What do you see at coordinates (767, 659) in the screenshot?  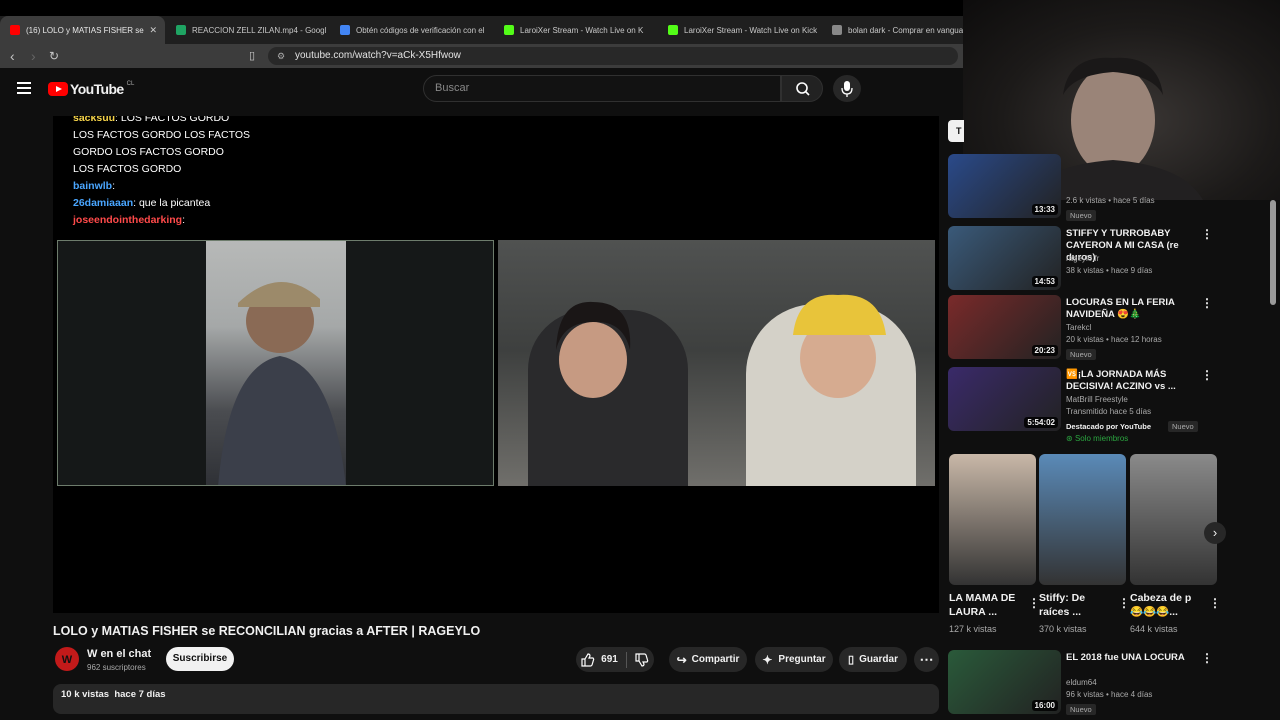 I see `sparkle-icon: ✦` at bounding box center [767, 659].